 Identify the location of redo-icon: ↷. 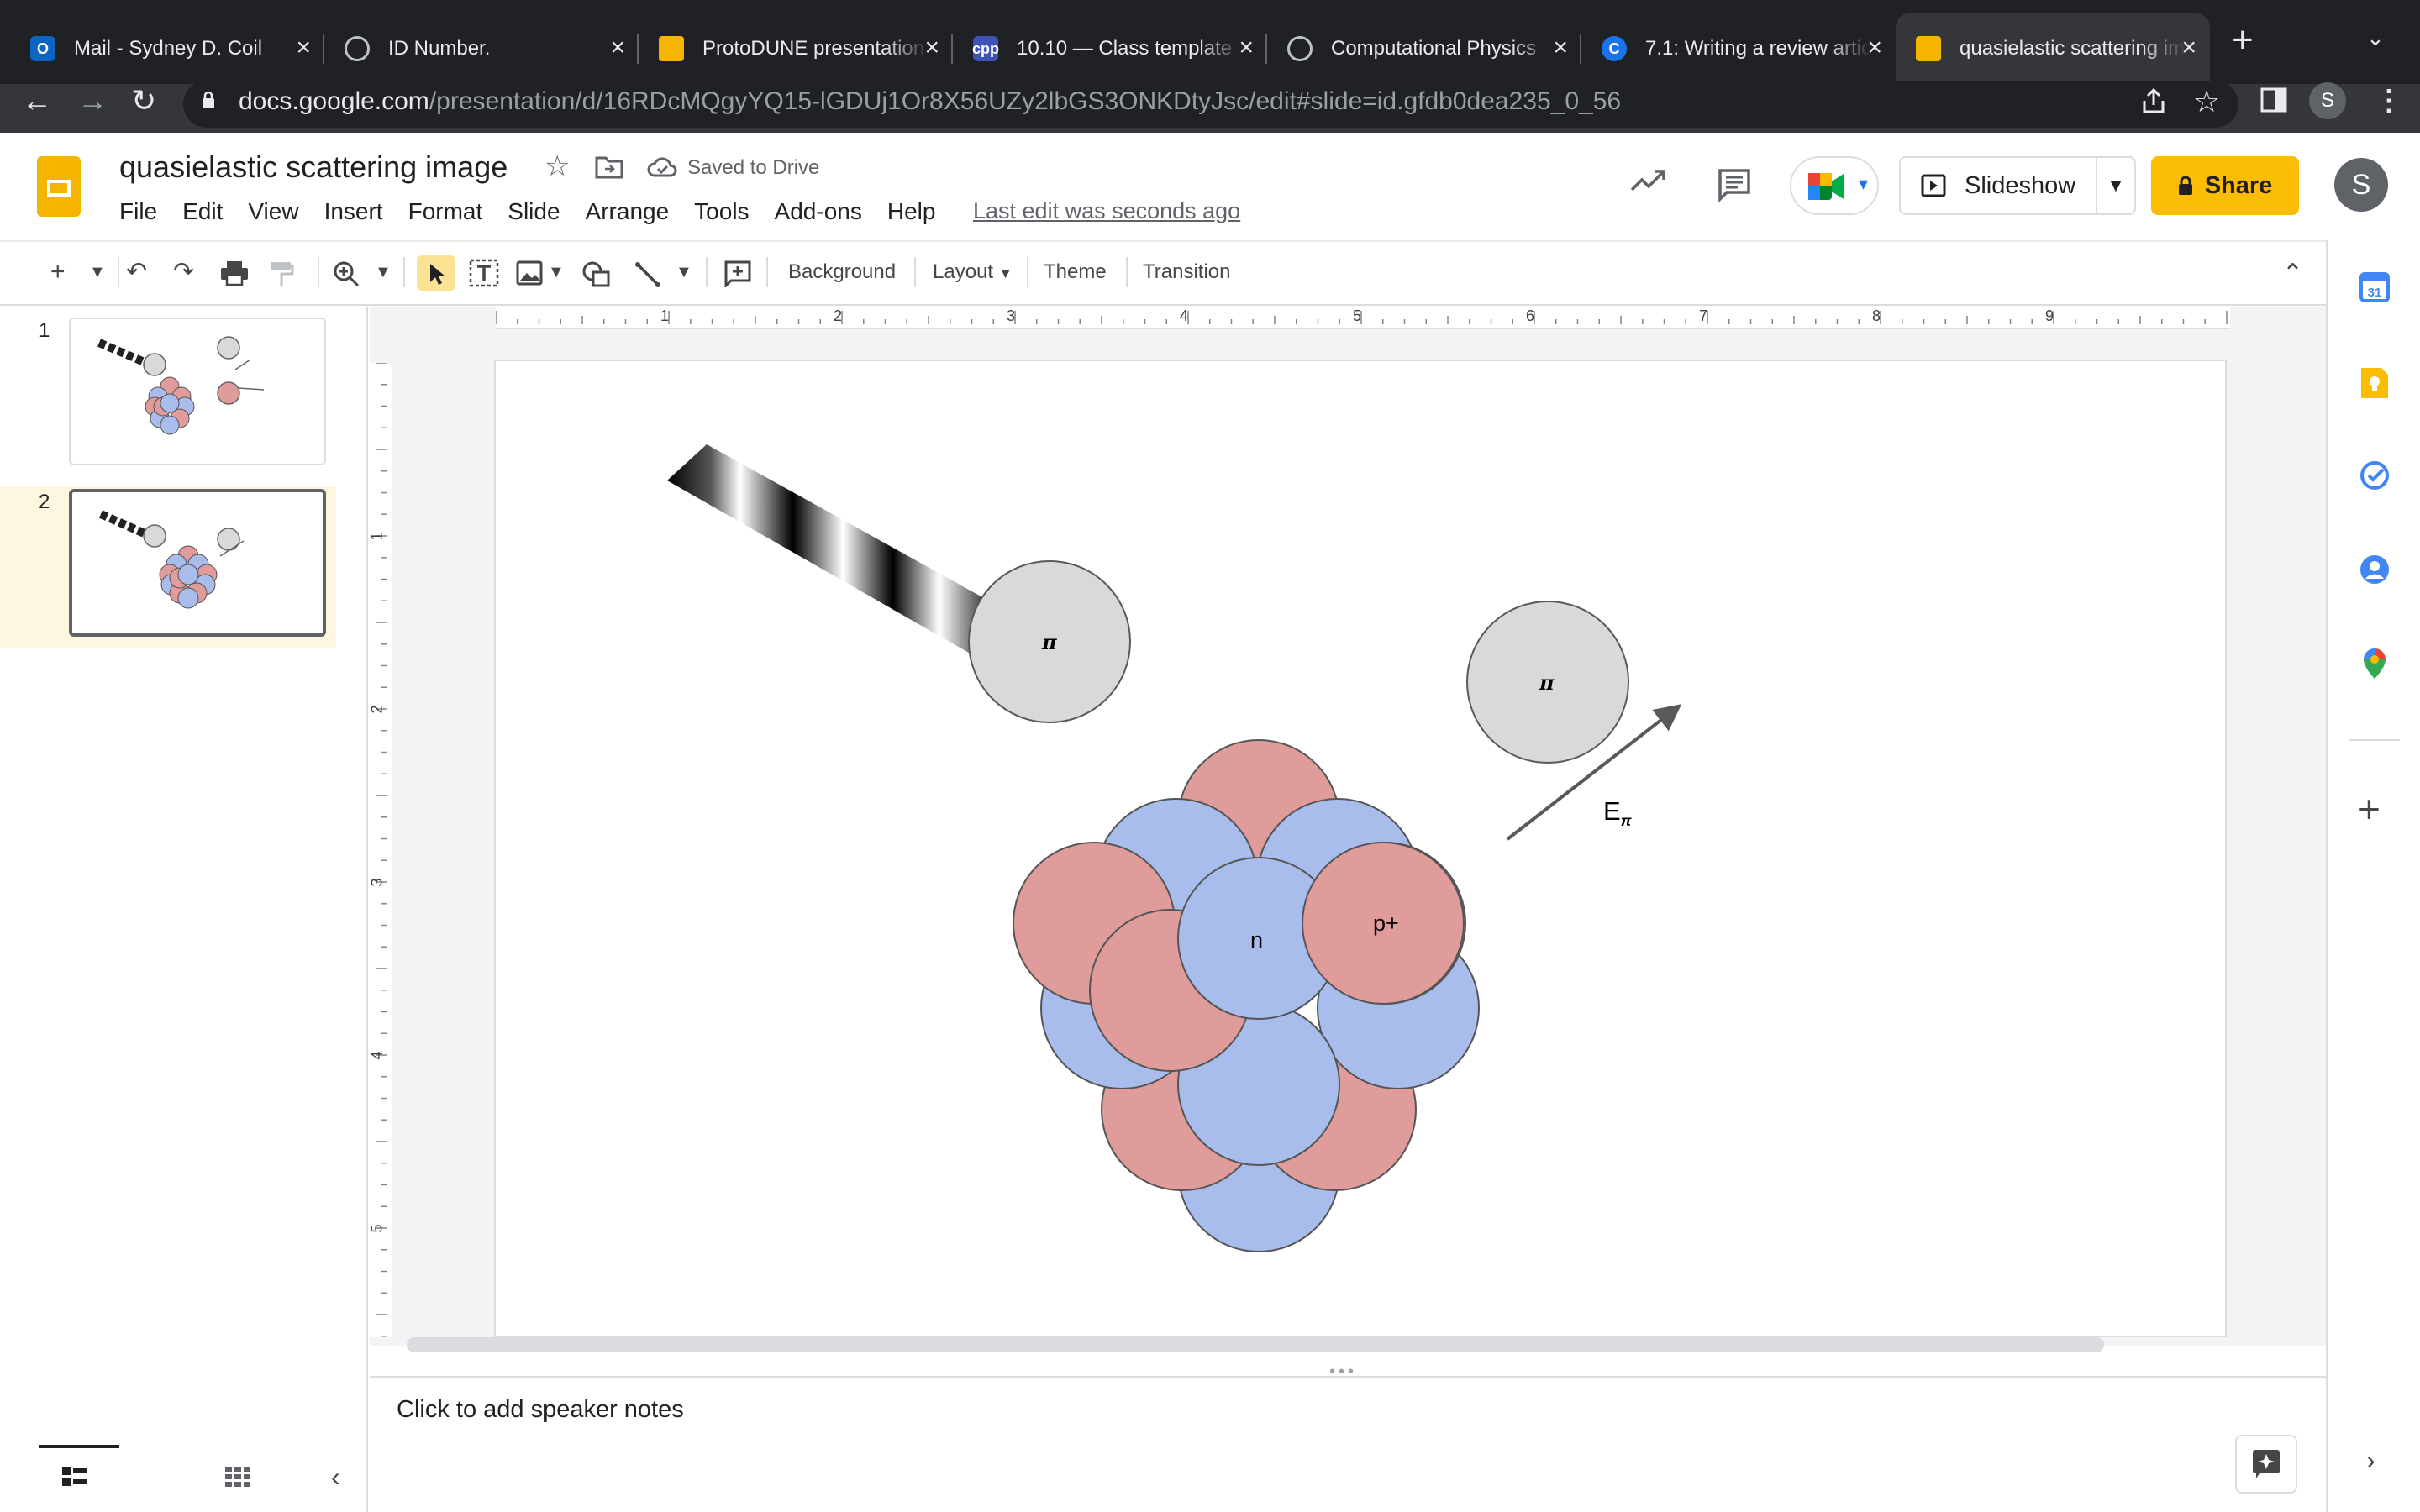
(183, 272).